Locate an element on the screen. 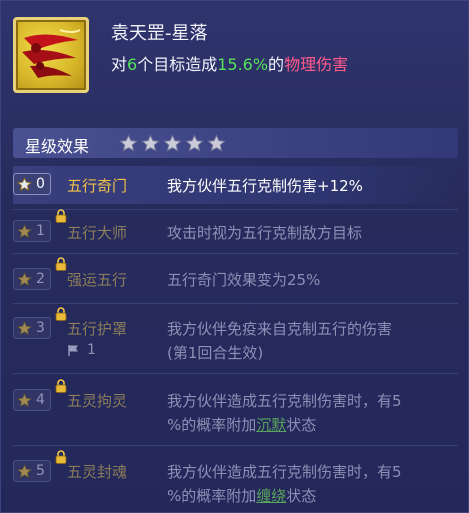 The height and width of the screenshot is (513, 469). skill-name: 袁天罡-星落 is located at coordinates (159, 33).